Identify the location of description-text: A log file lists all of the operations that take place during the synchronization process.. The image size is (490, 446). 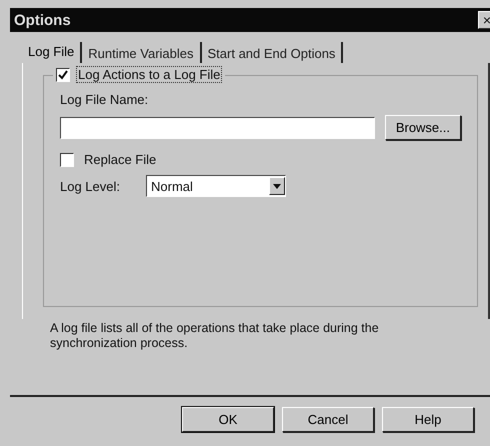
(215, 336).